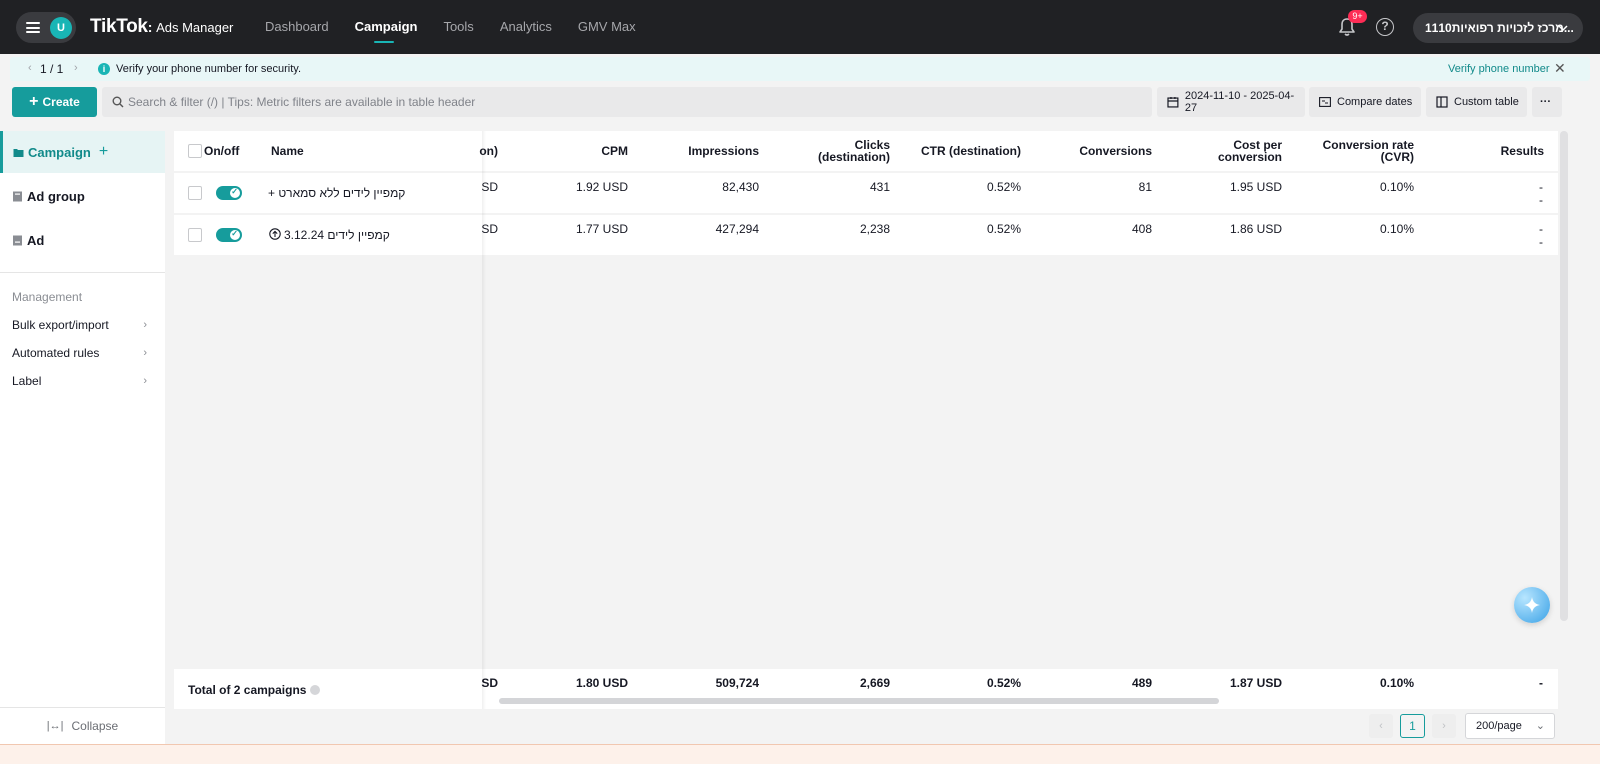 This screenshot has width=1600, height=764. What do you see at coordinates (195, 27) in the screenshot?
I see `brand-sub: Ads Manager` at bounding box center [195, 27].